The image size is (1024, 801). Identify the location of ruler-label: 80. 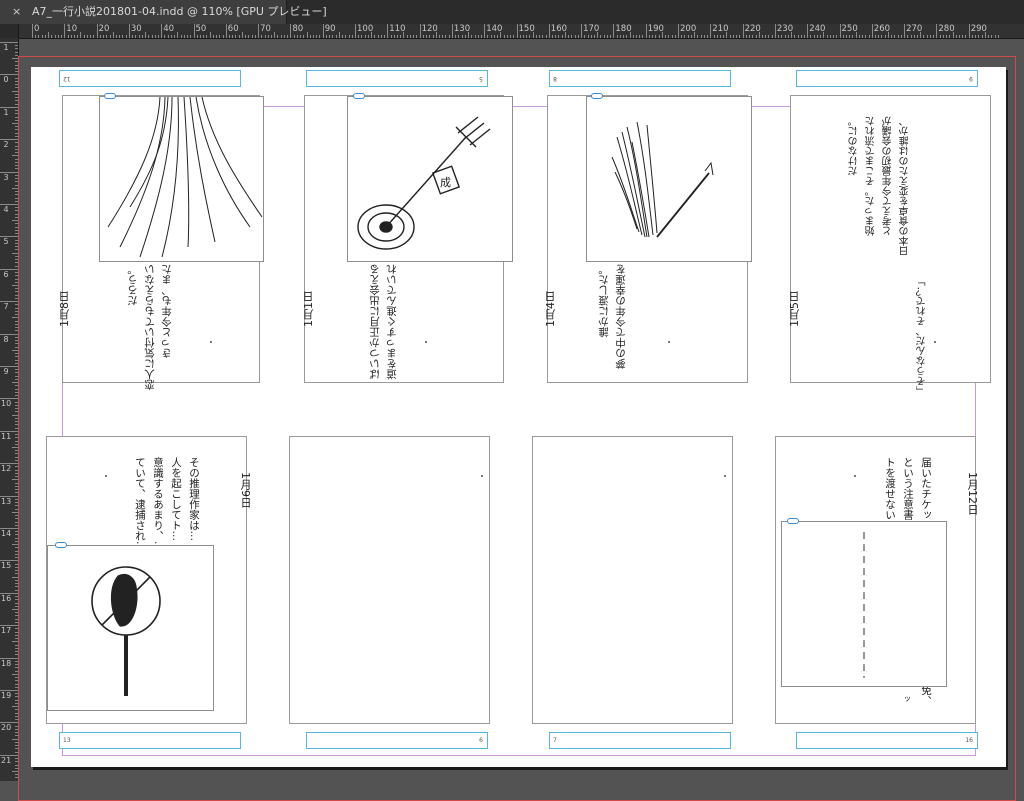
(297, 29).